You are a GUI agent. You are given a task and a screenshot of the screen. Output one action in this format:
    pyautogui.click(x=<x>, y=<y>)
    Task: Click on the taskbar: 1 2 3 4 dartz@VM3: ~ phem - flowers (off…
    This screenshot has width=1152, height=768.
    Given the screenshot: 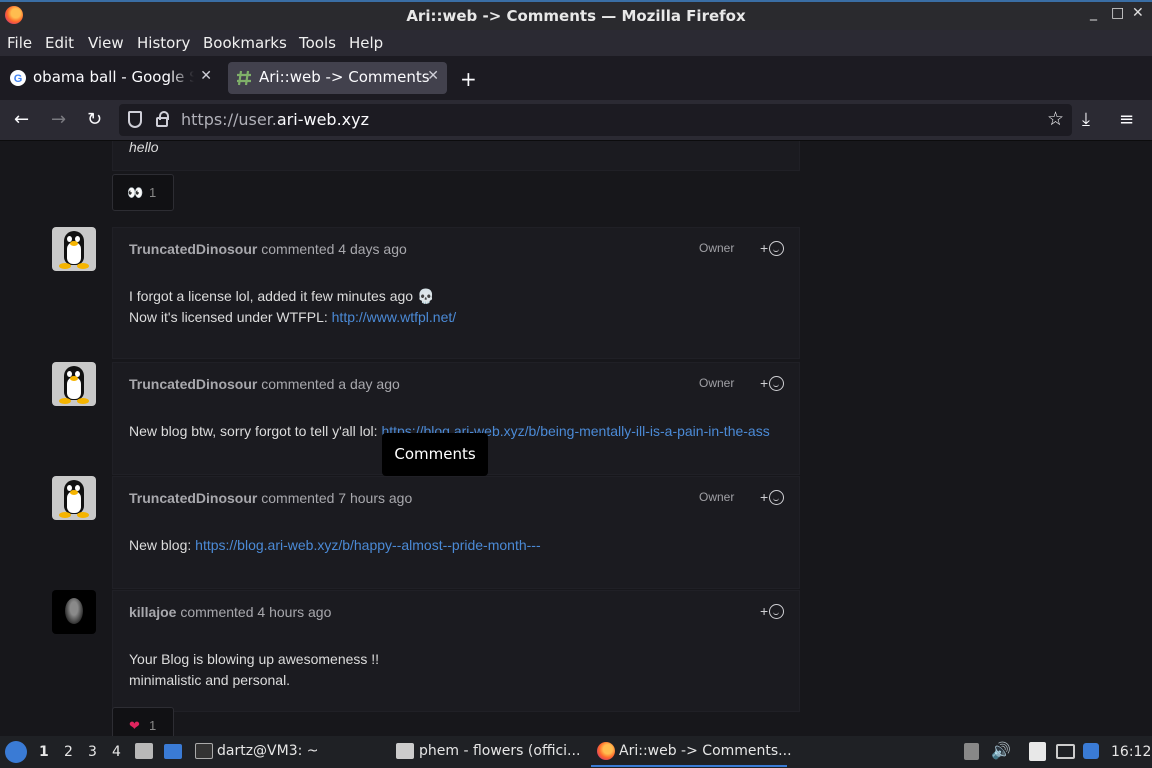 What is the action you would take?
    pyautogui.click(x=576, y=752)
    